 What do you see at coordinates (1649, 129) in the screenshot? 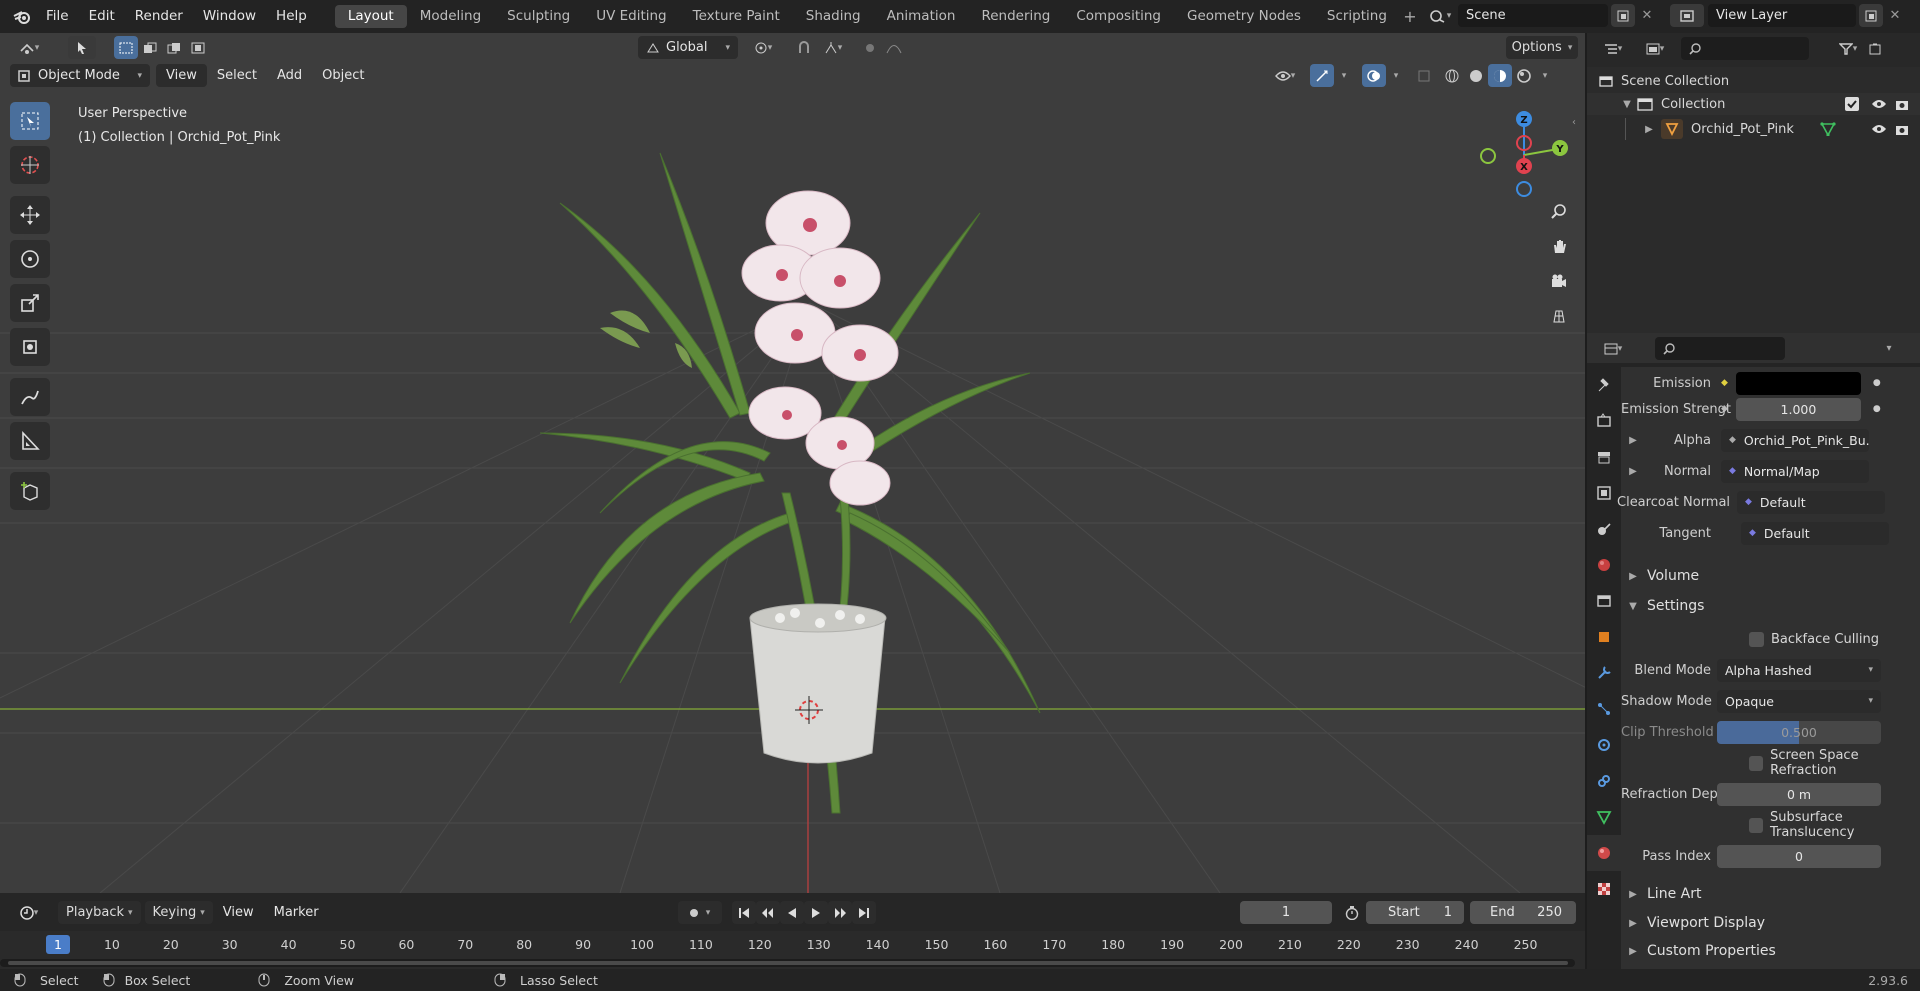
I see `object-expand-icon: ▶` at bounding box center [1649, 129].